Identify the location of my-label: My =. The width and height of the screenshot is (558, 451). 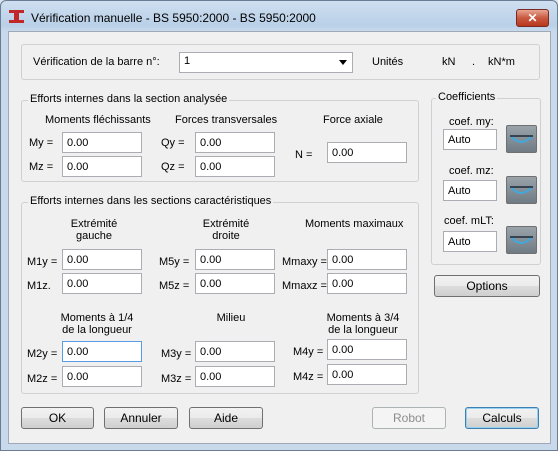
(41, 143).